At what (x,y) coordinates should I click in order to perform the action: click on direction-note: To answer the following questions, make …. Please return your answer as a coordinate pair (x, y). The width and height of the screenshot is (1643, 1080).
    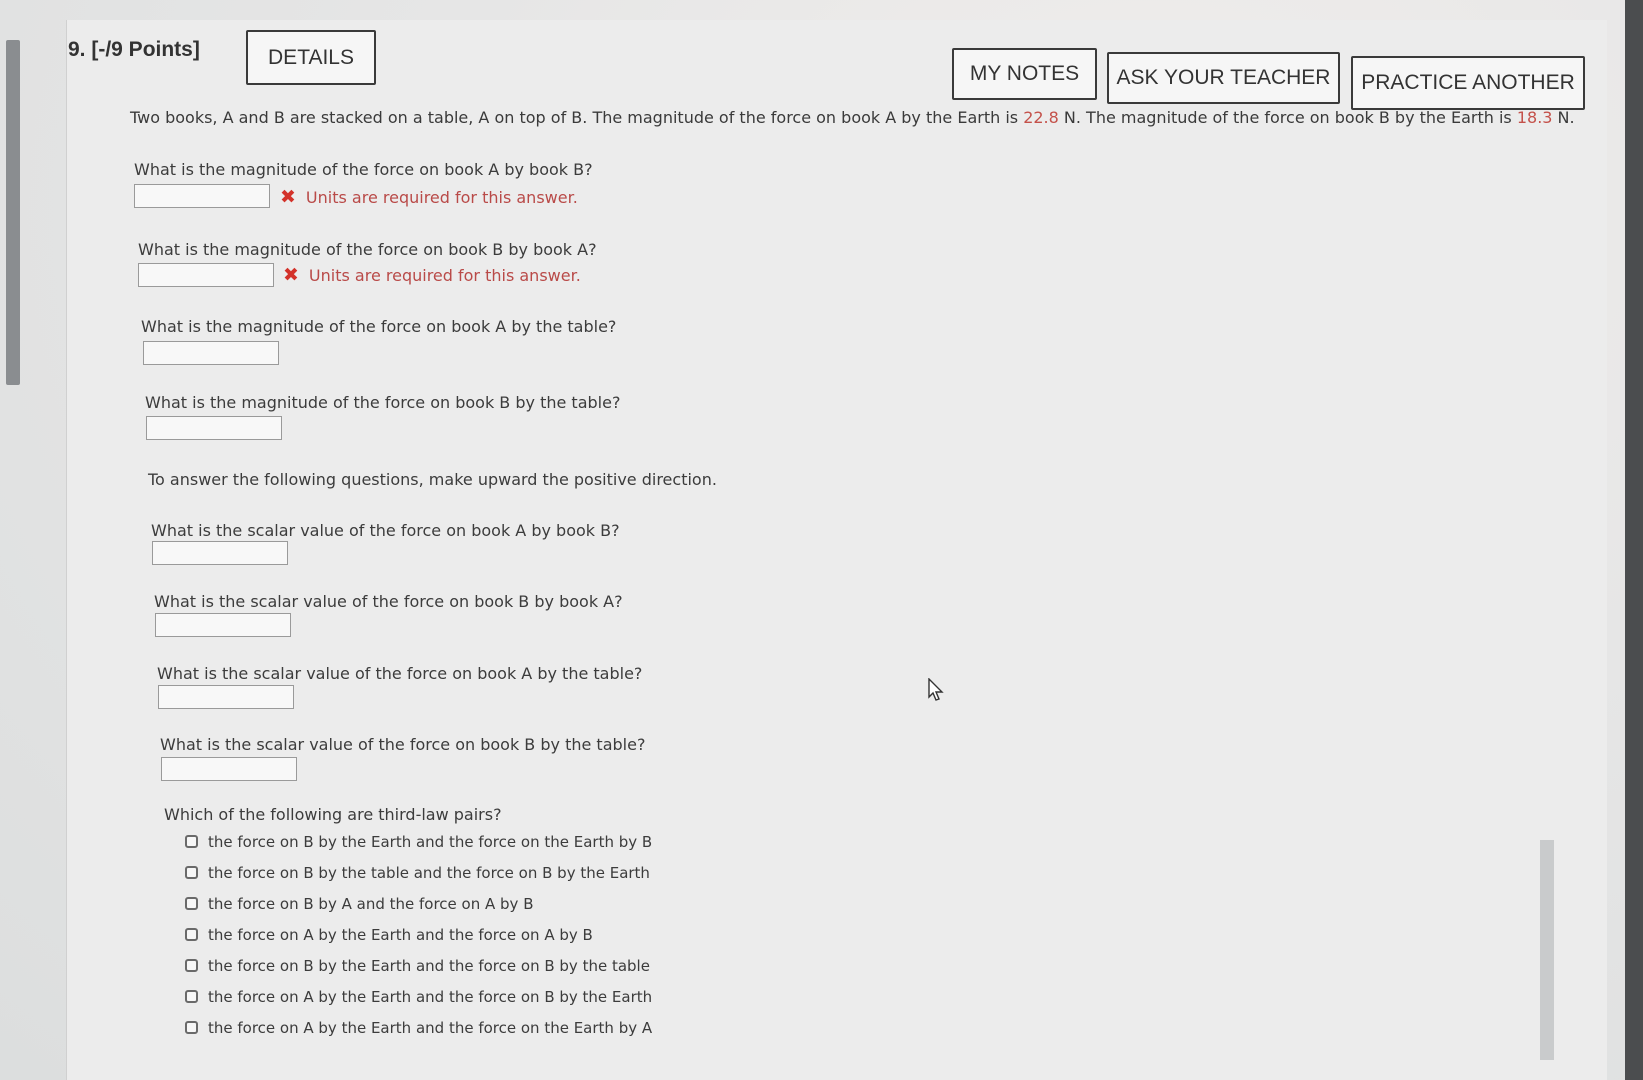
    Looking at the image, I should click on (432, 479).